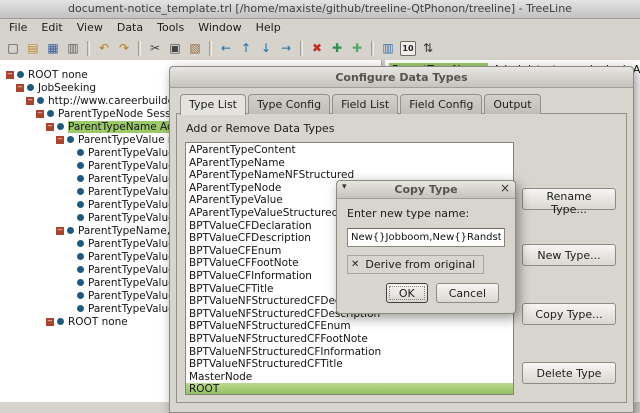  I want to click on checkbox-label: Derive from original, so click(420, 264).